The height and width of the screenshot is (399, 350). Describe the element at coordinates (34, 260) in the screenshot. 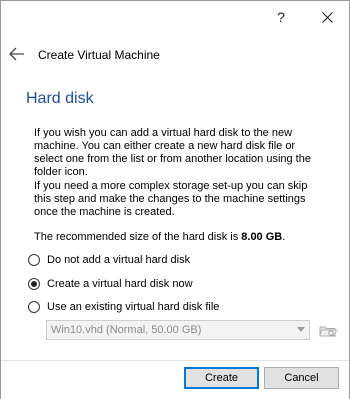

I see `radio-no-disk-circle` at that location.